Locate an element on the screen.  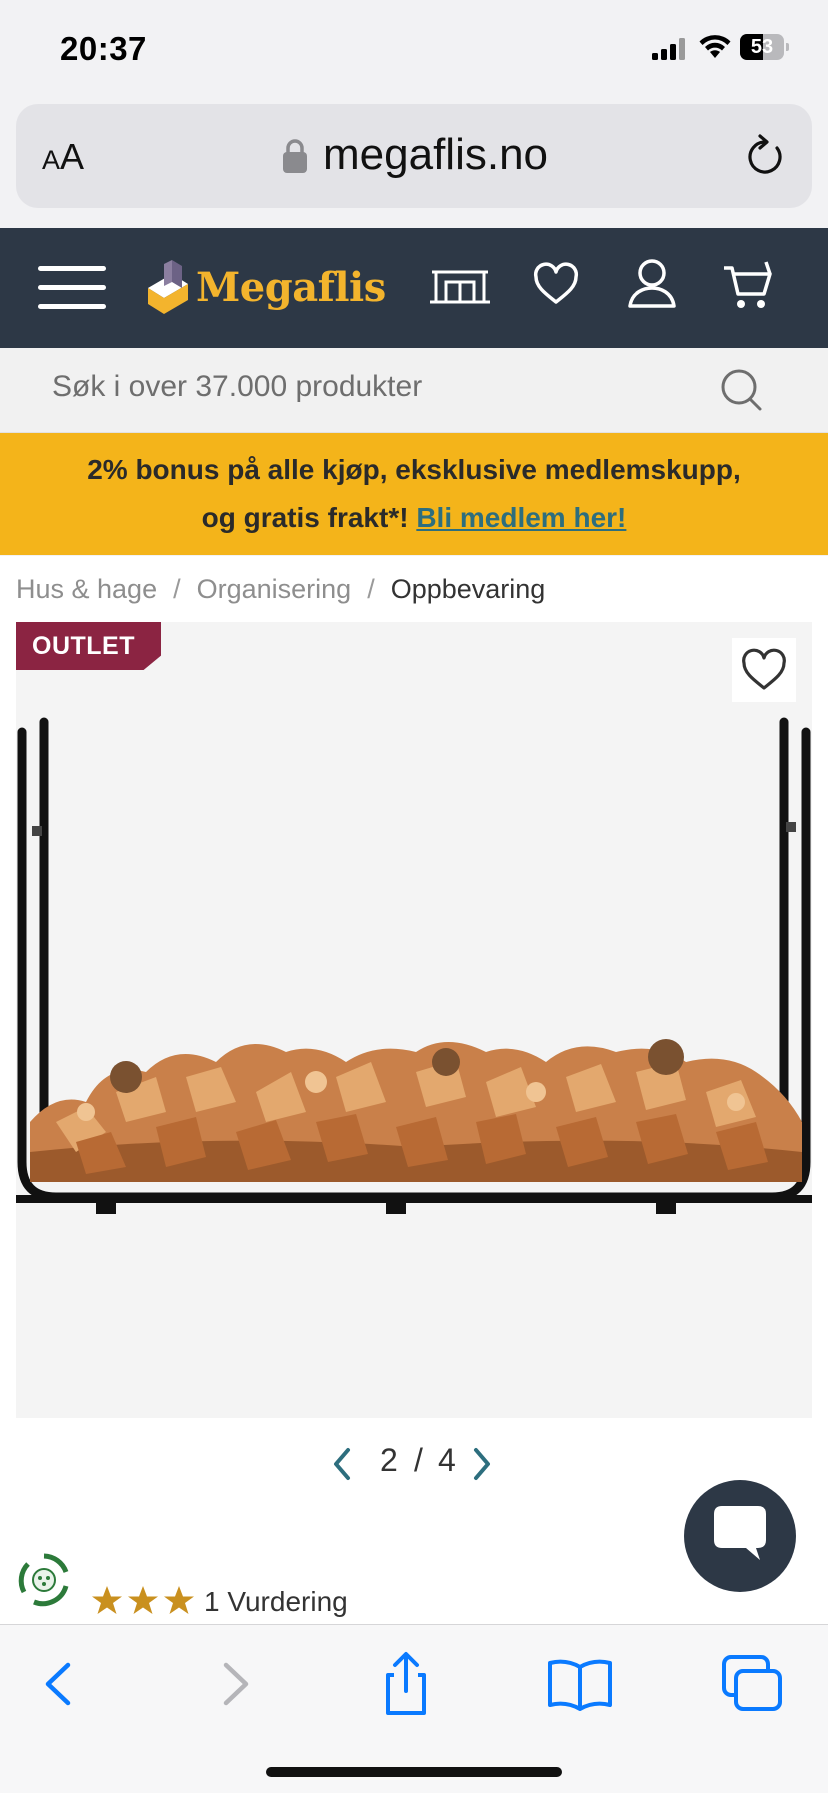
chat-button is located at coordinates (740, 1536).